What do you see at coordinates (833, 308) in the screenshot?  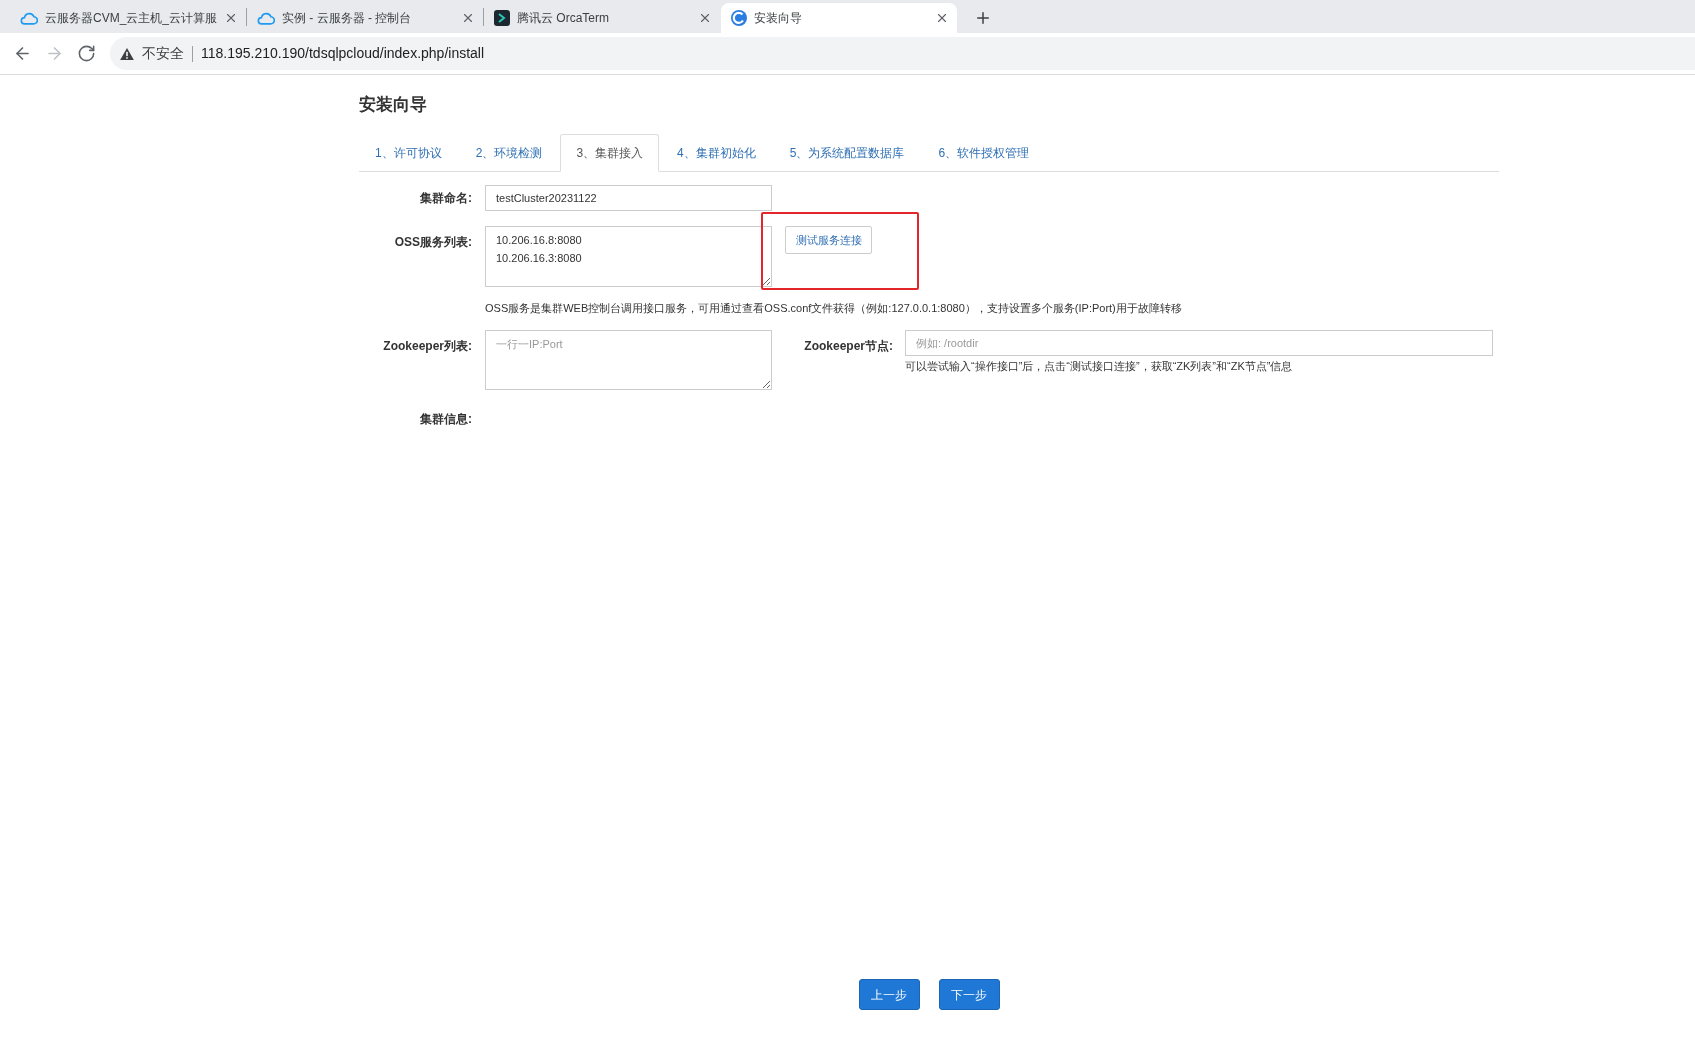 I see `help-text: OSS服务是集群WEB控制台调用接口服务，可用通过查看OSS.conf文件获得（例如:127.0.0.1:8080），支持设置多个服务(IP:Port)用于故障转移` at bounding box center [833, 308].